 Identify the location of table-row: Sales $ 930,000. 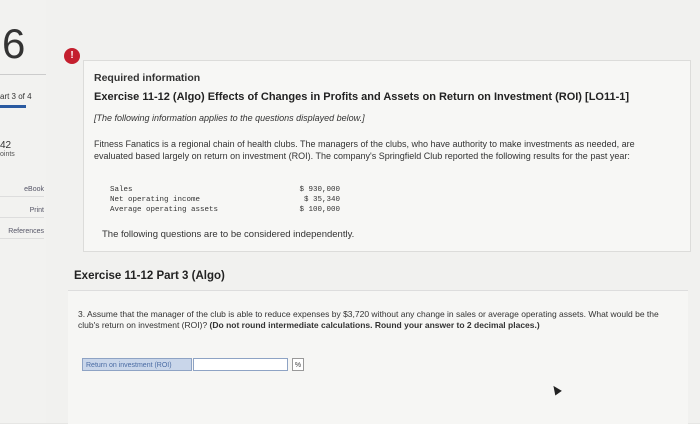
(225, 191).